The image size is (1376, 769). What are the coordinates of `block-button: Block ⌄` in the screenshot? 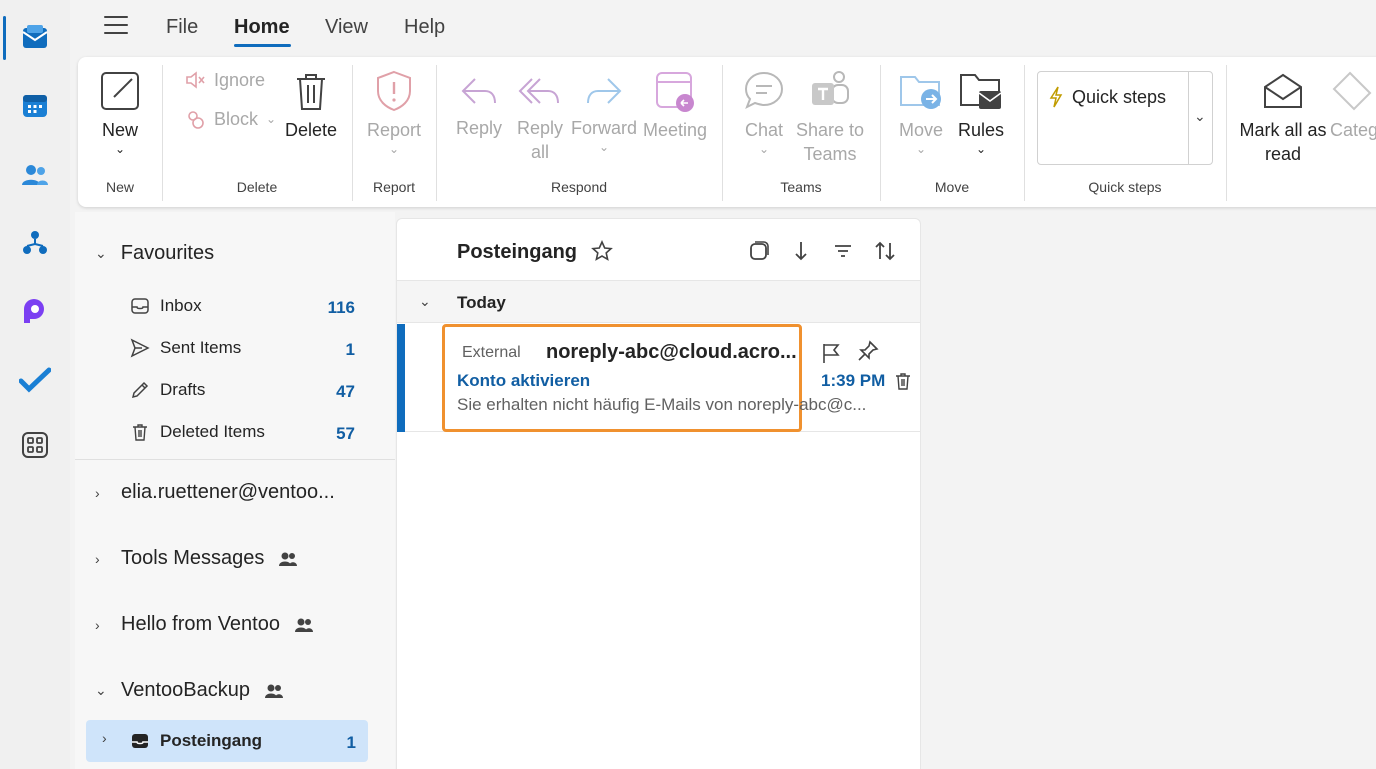 It's located at (230, 119).